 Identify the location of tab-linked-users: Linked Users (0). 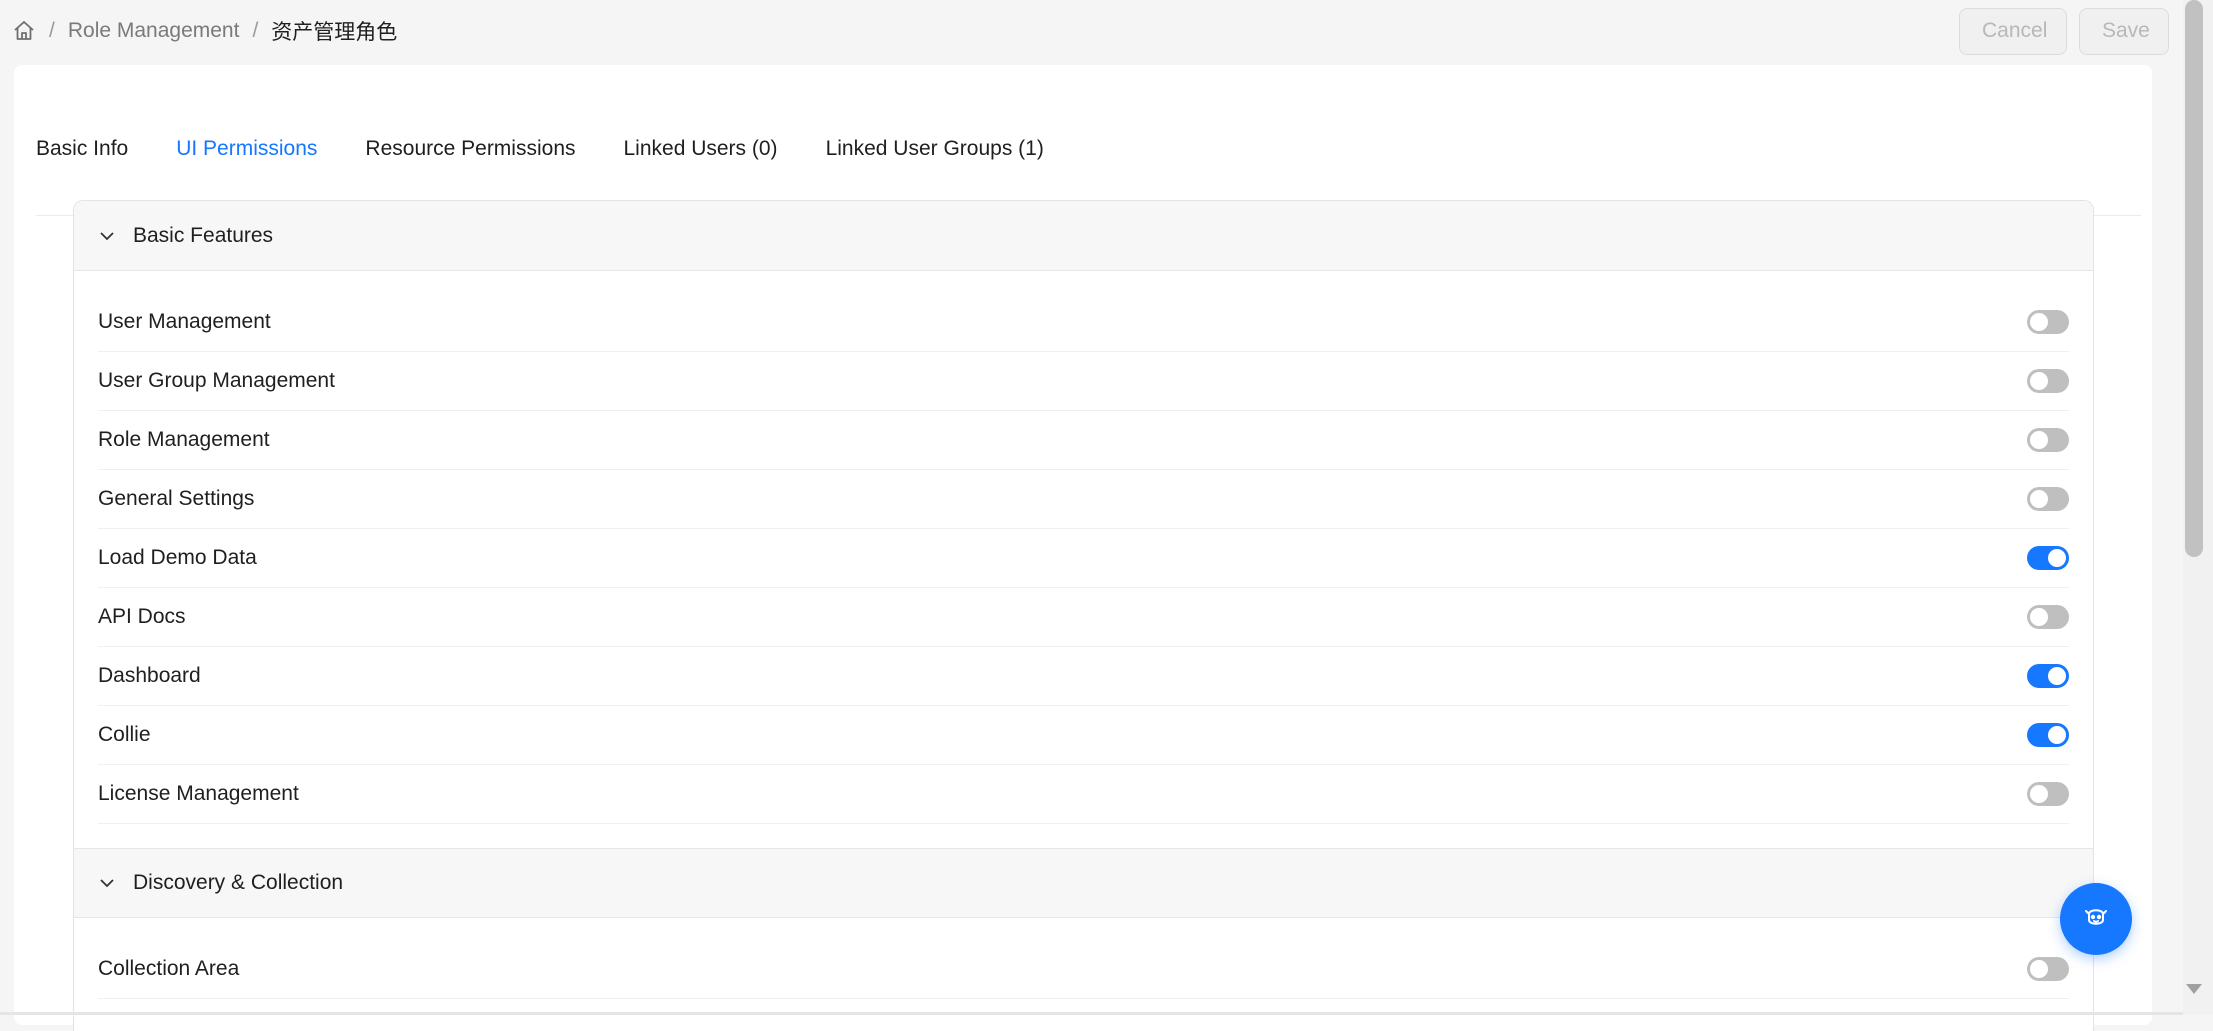
(701, 157).